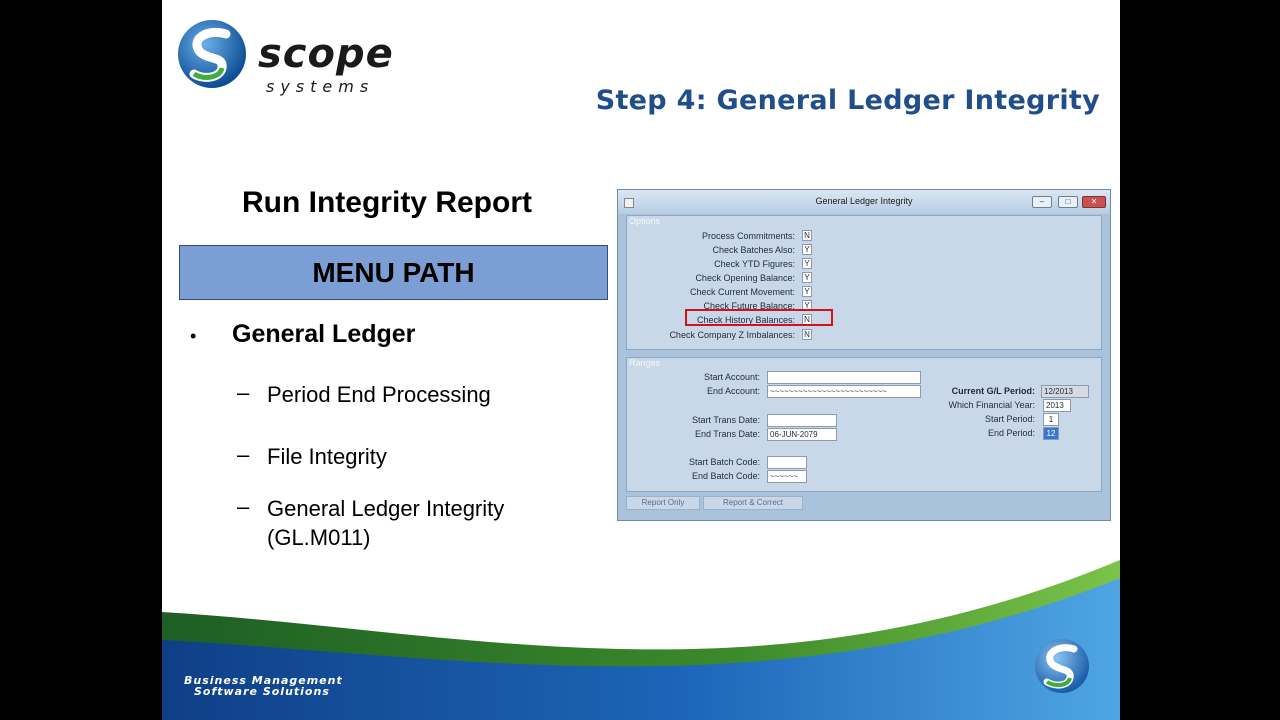 This screenshot has height=720, width=1280. Describe the element at coordinates (807, 291) in the screenshot. I see `option-check-current: Y` at that location.